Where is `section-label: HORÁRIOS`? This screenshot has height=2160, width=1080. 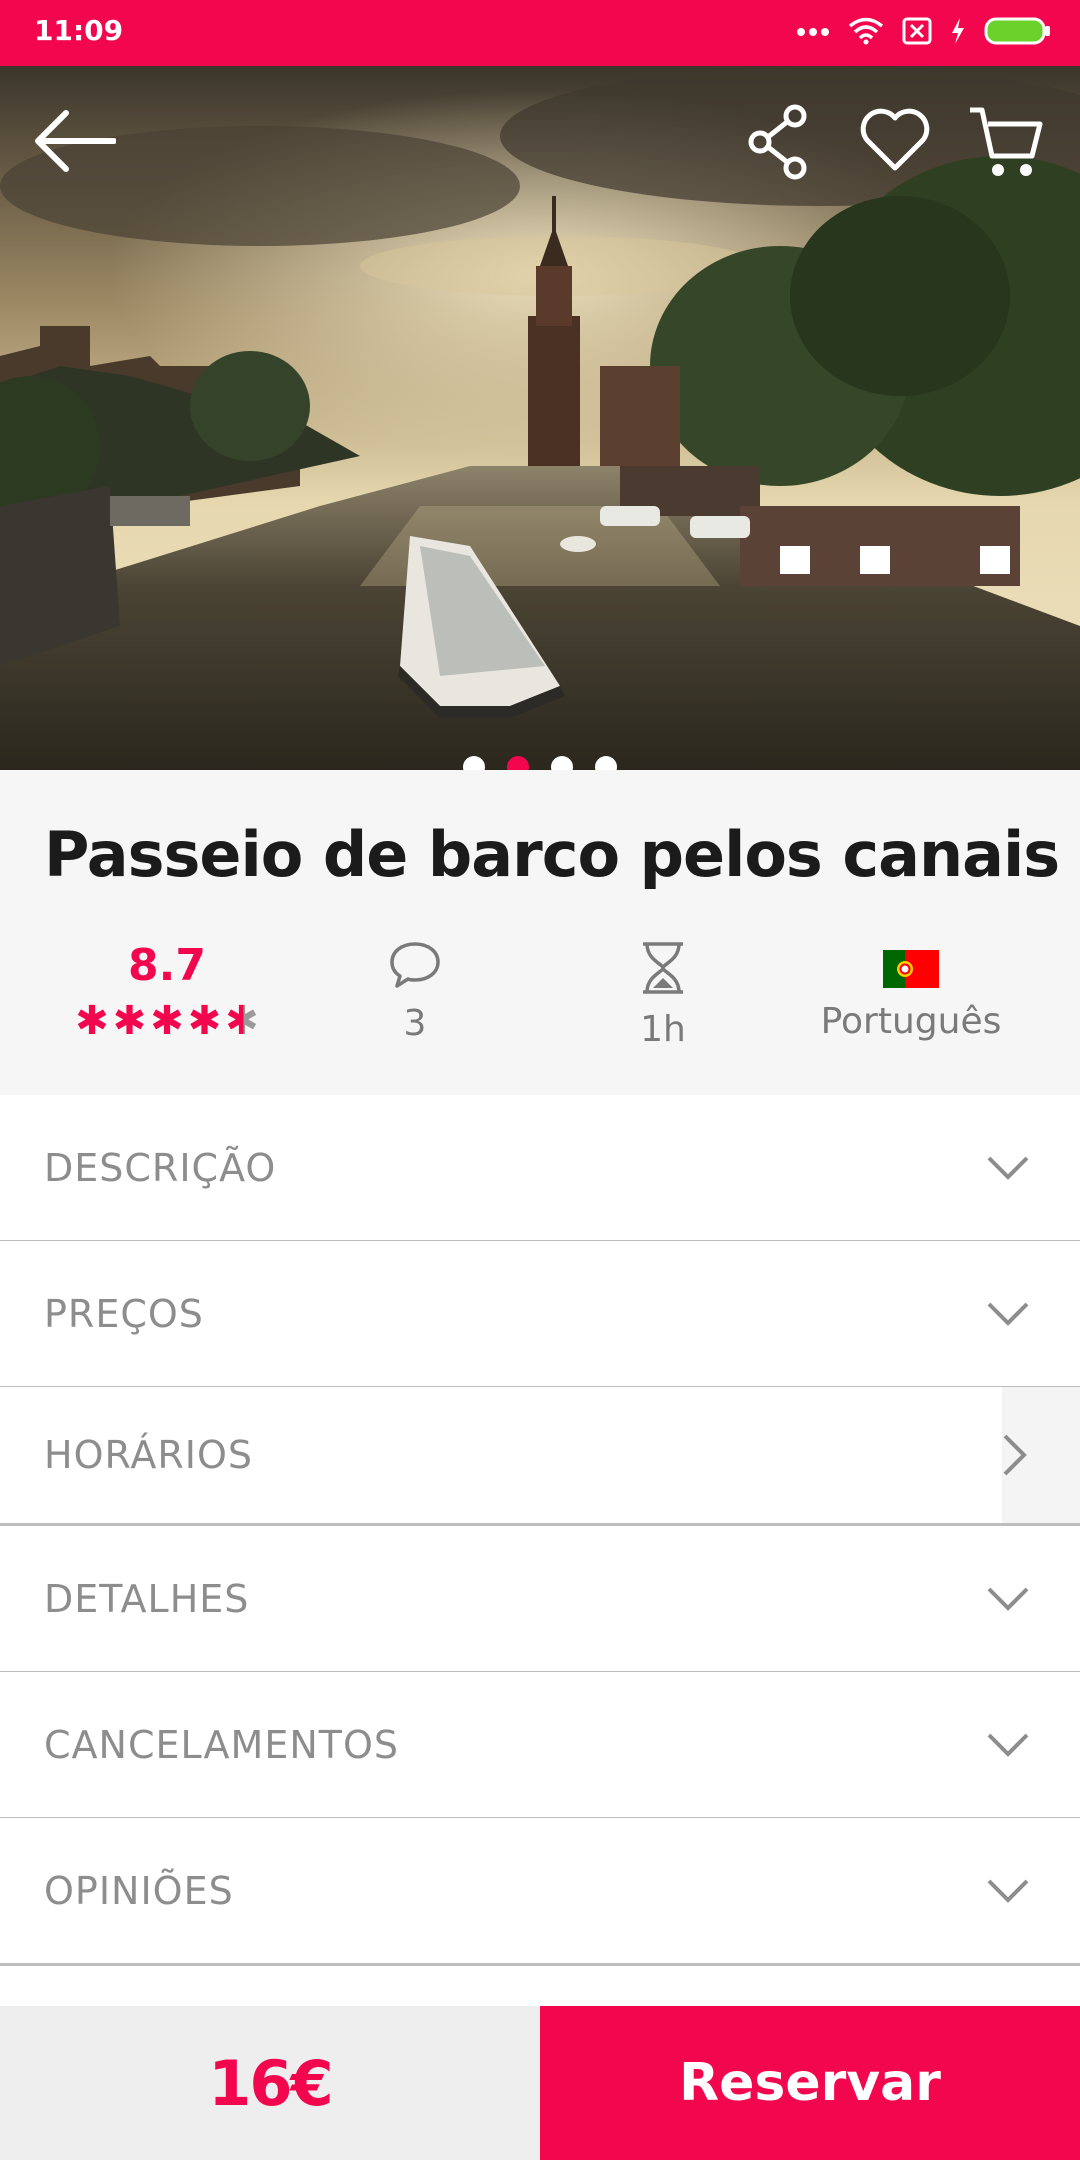
section-label: HORÁRIOS is located at coordinates (148, 1455).